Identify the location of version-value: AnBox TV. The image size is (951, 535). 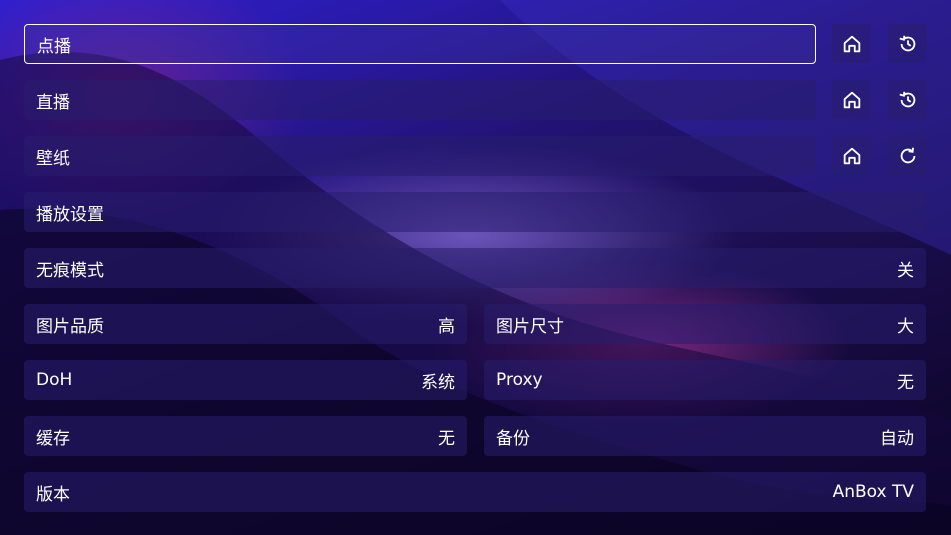
(873, 492).